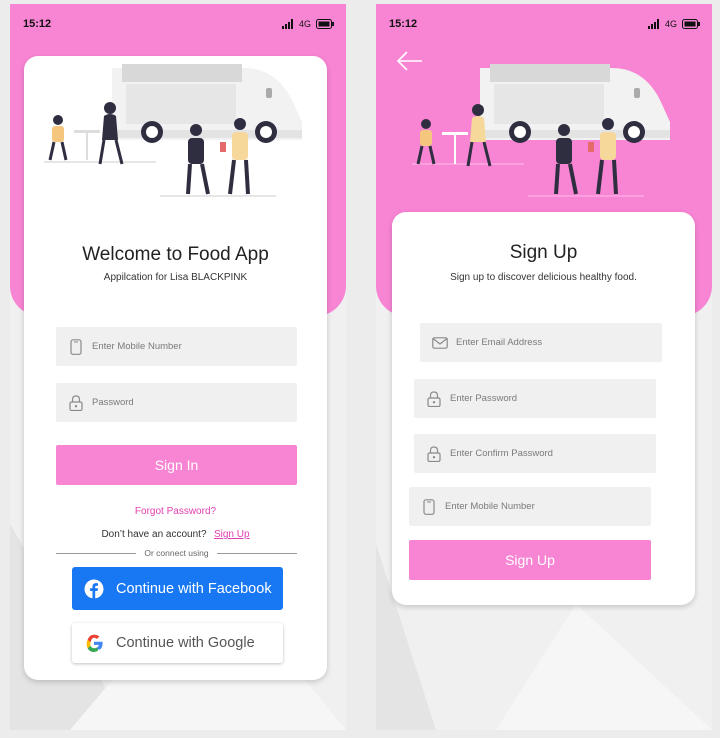 Image resolution: width=720 pixels, height=738 pixels. I want to click on connect-divider: Or connect using, so click(177, 553).